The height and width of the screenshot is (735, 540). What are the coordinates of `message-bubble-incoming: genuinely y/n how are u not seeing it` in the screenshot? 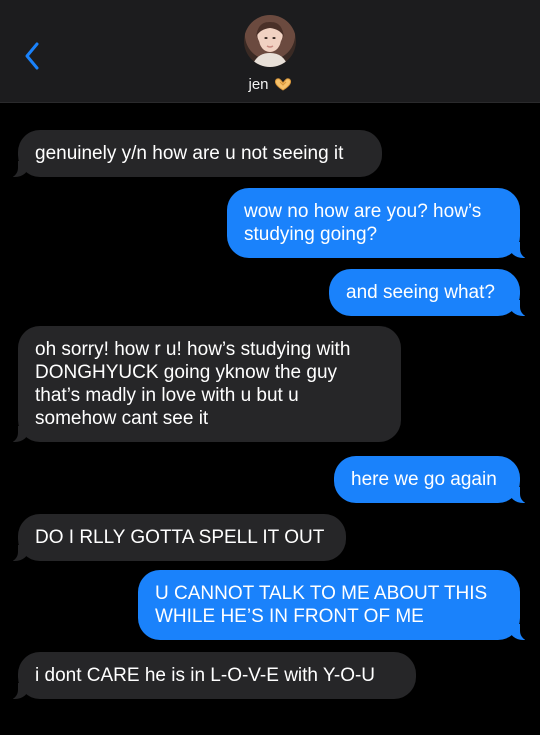 It's located at (194, 154).